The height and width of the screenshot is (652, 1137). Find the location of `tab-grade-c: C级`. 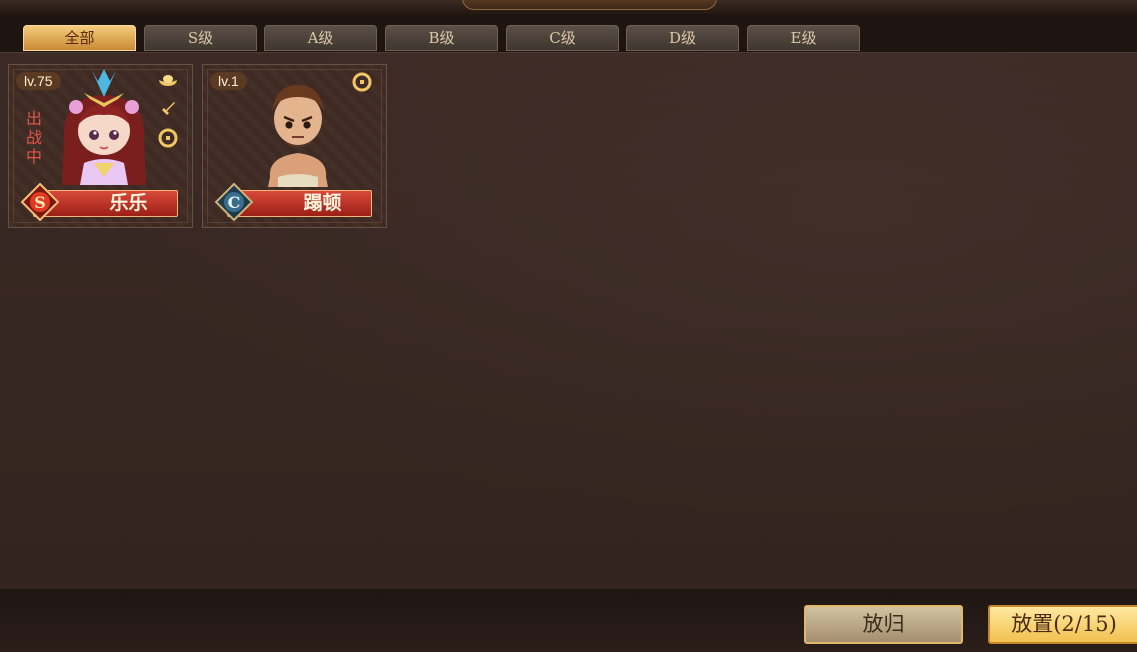

tab-grade-c: C级 is located at coordinates (562, 38).